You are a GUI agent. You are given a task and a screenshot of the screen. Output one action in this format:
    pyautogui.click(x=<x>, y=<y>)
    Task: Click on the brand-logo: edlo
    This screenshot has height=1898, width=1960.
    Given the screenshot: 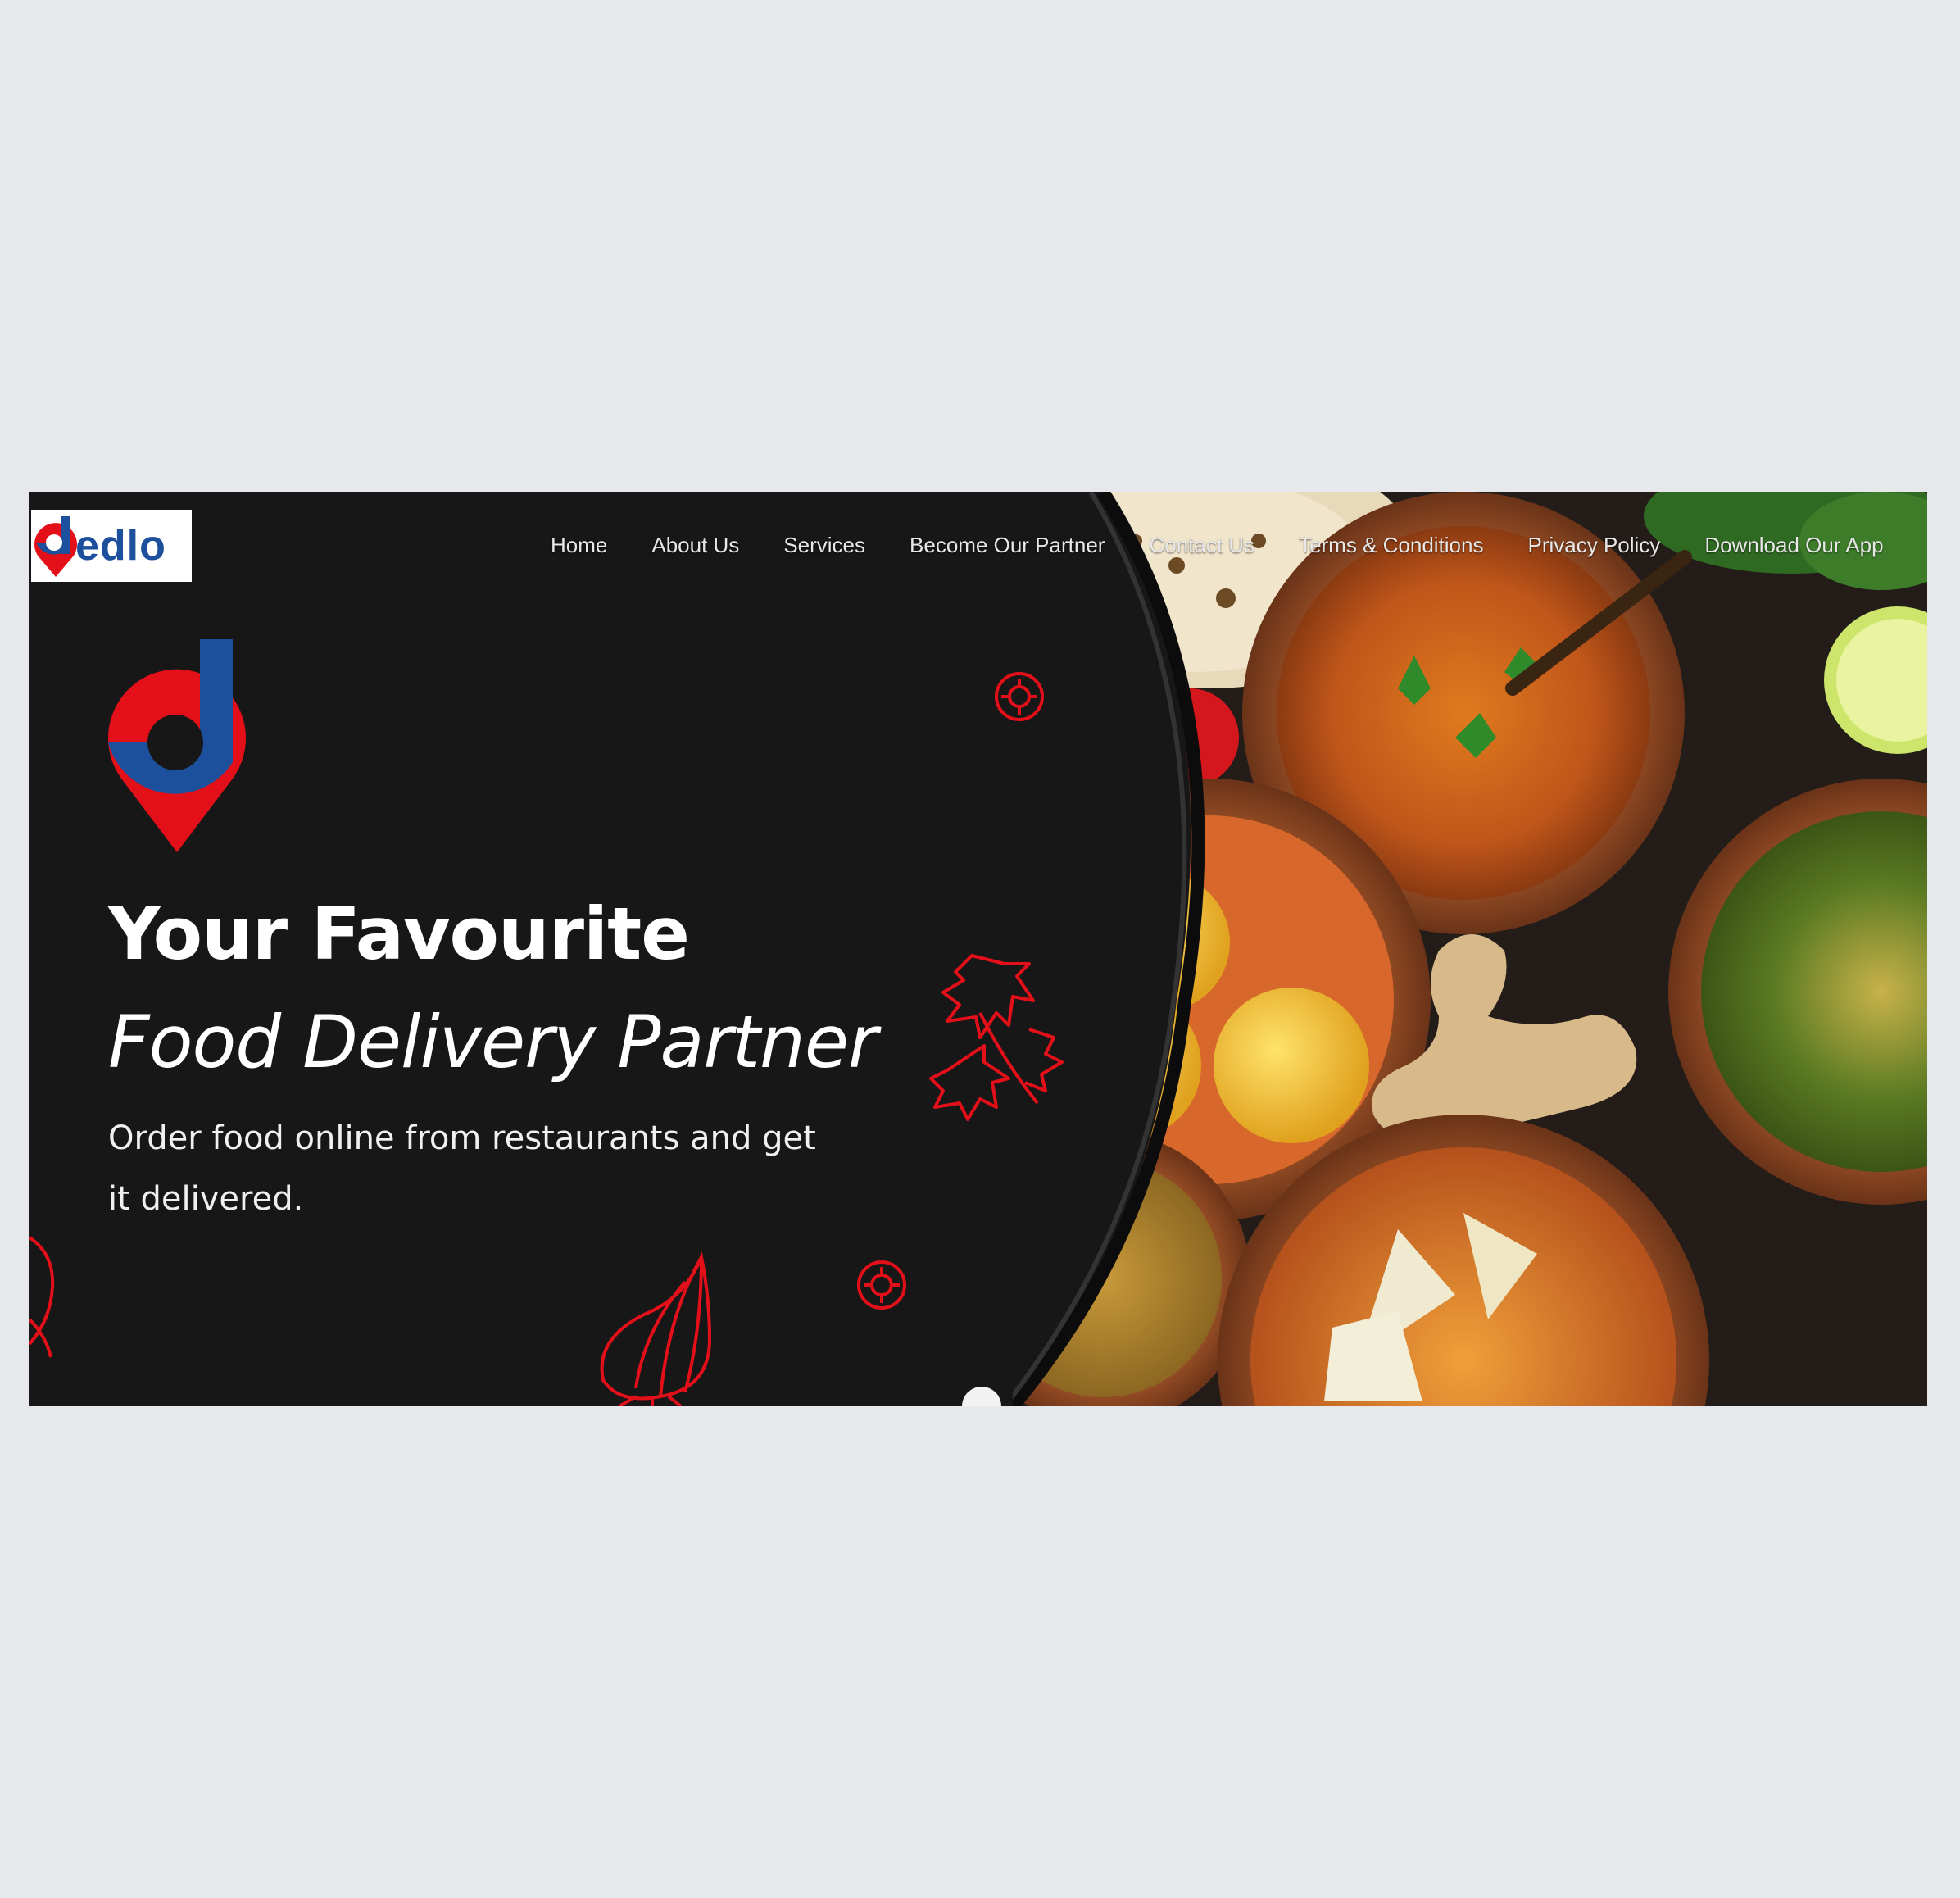 What is the action you would take?
    pyautogui.click(x=111, y=546)
    